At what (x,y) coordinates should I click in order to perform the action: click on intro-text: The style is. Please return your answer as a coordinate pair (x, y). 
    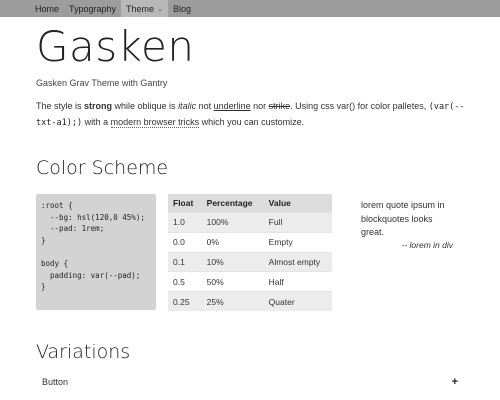
    Looking at the image, I should click on (60, 106).